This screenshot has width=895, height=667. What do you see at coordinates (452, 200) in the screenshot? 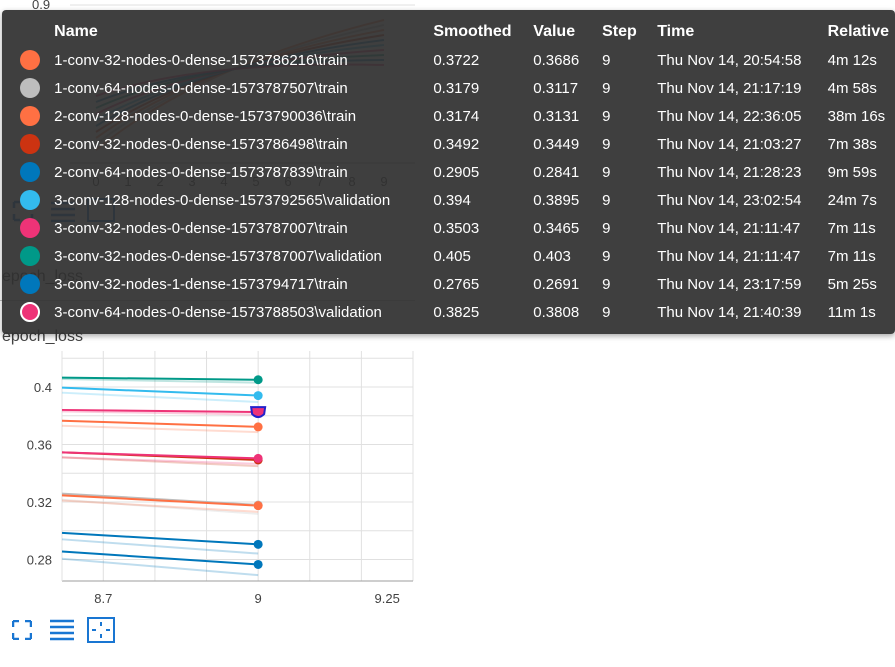
I see `tooltip-cell-smoothed: 0.394` at bounding box center [452, 200].